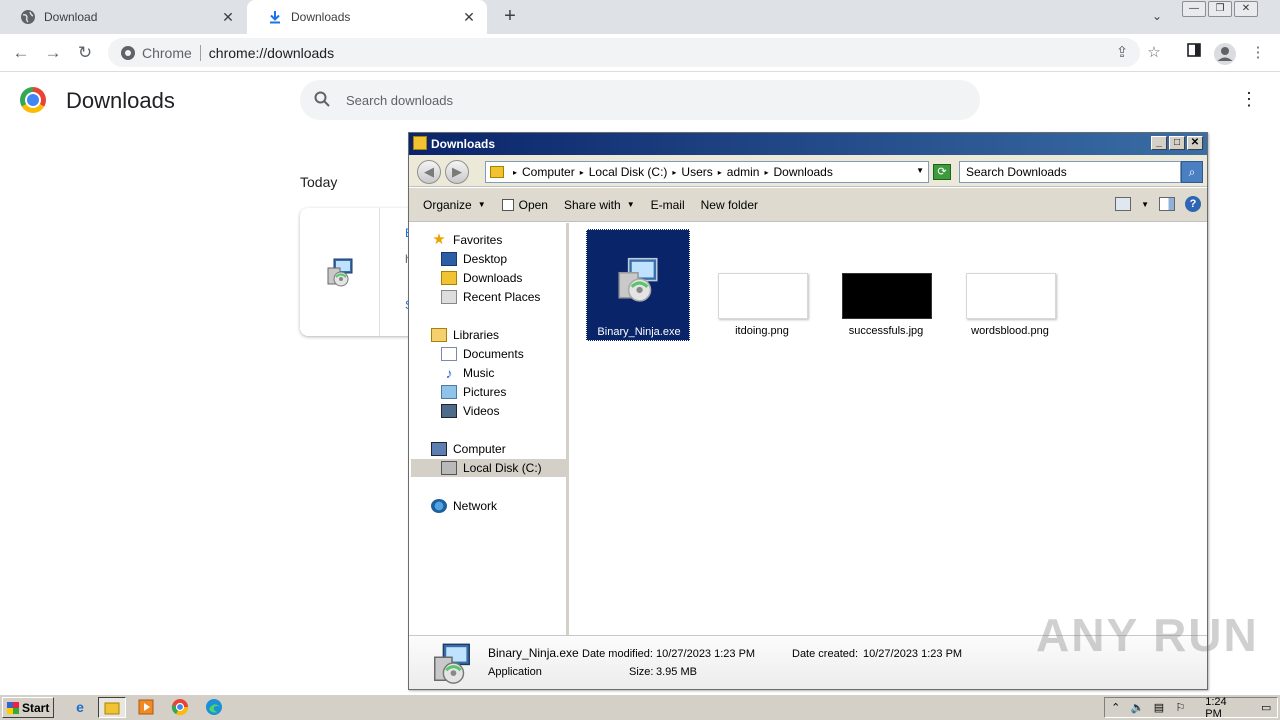 This screenshot has width=1280, height=720. Describe the element at coordinates (454, 205) in the screenshot. I see `organize-button: Organize ▼` at that location.